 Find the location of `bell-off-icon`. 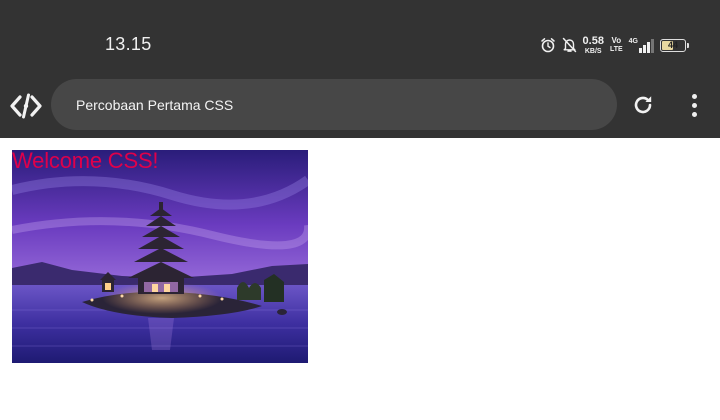

bell-off-icon is located at coordinates (569, 45).